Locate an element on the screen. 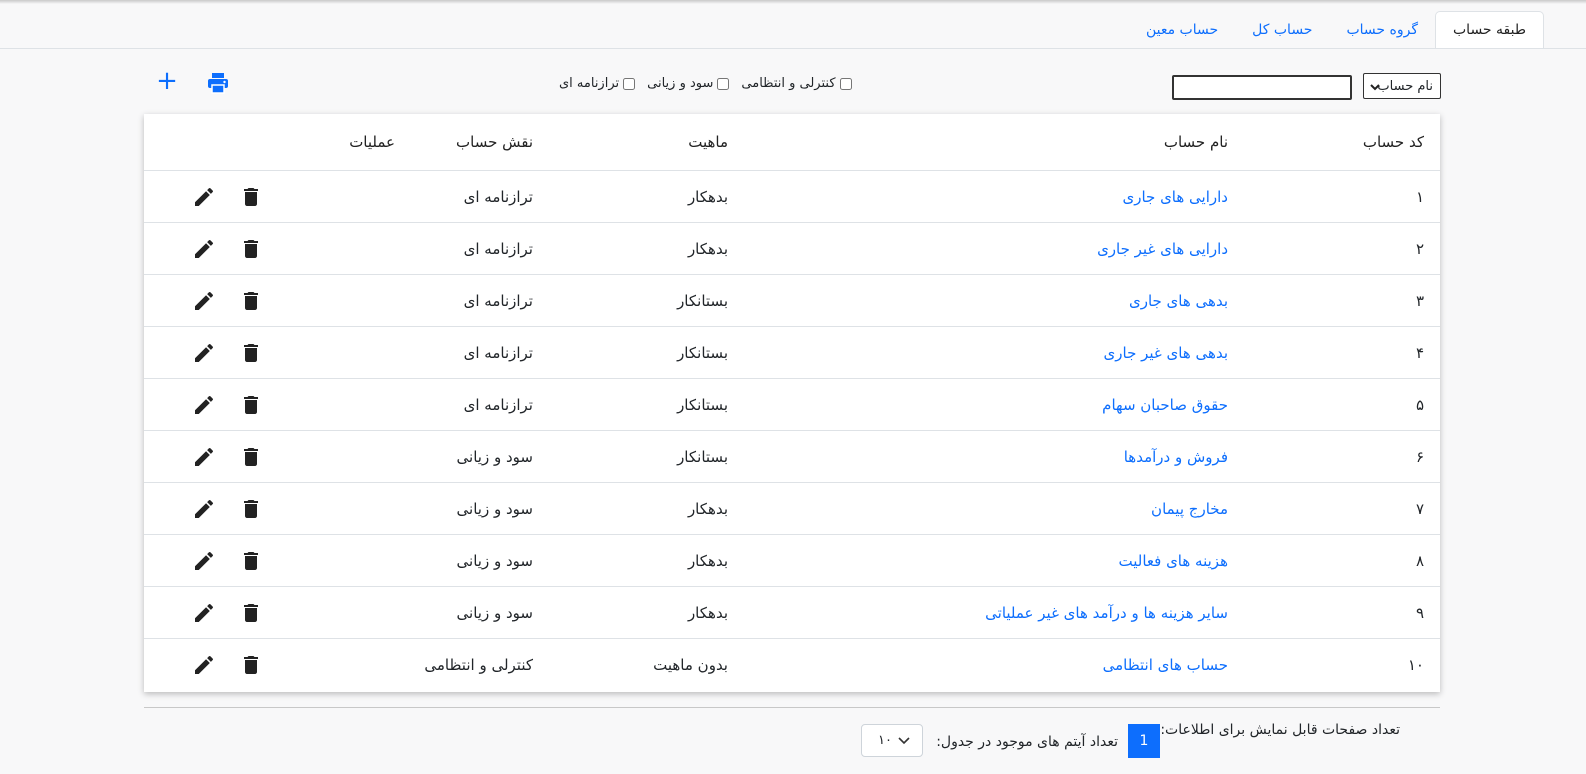 Image resolution: width=1586 pixels, height=774 pixels. cell-code: ۱۰ is located at coordinates (1415, 665).